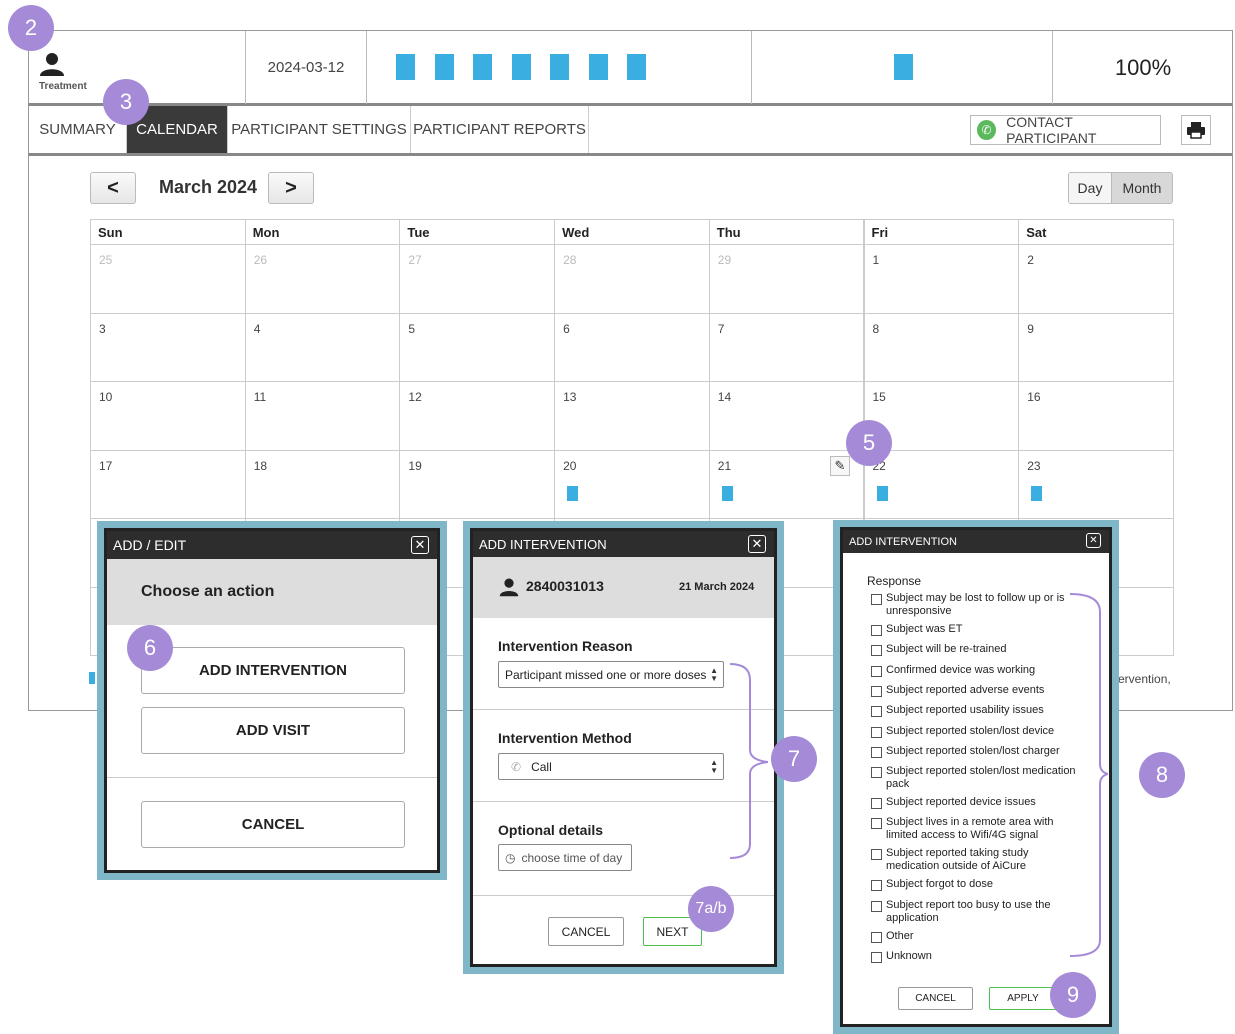 This screenshot has width=1235, height=1034. Describe the element at coordinates (786, 279) in the screenshot. I see `calendar-day: 29` at that location.